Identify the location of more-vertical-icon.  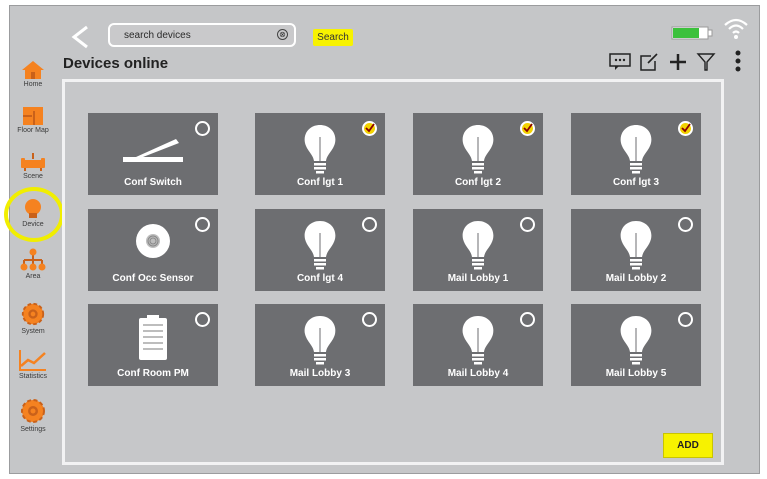
(738, 61).